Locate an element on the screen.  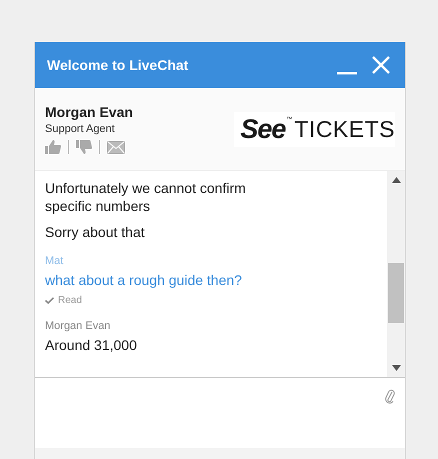
agent-name: Morgan Evan is located at coordinates (89, 112).